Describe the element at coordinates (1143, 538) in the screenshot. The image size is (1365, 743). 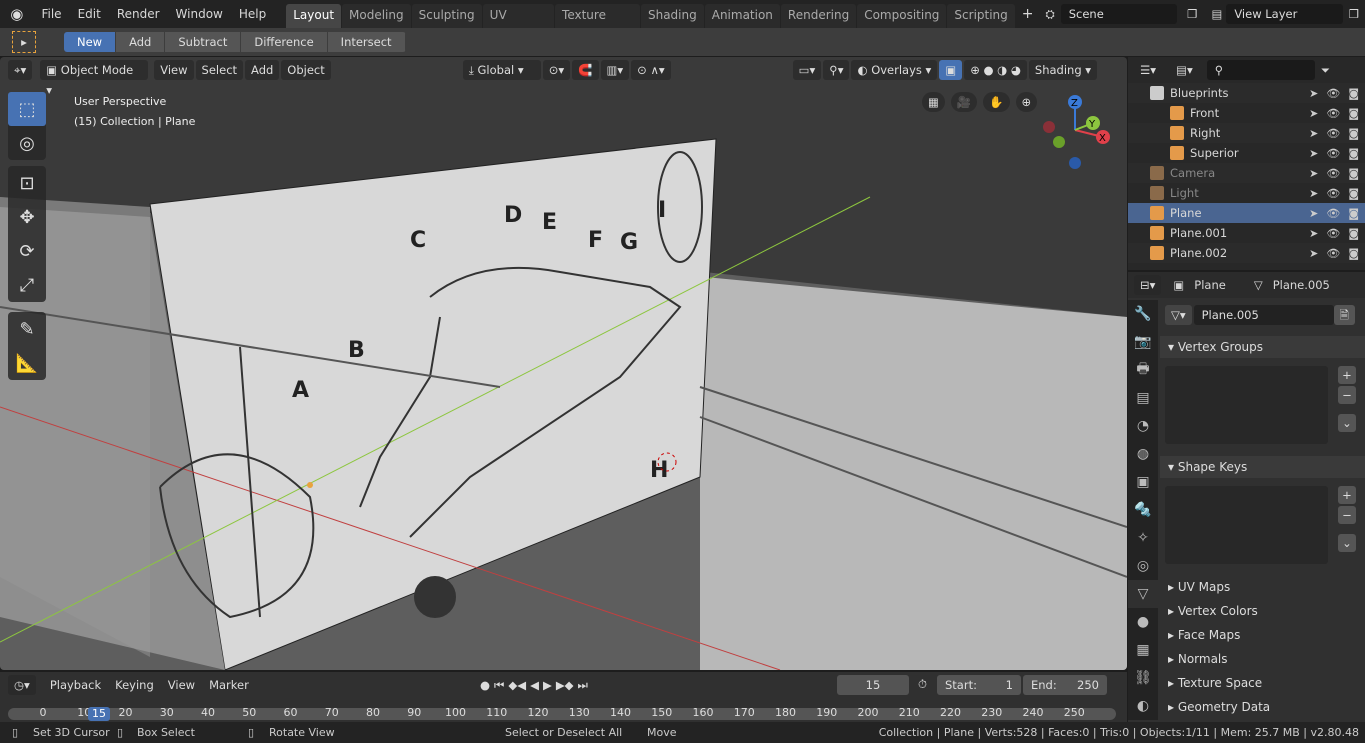
I see `properties-tab-particles: ✧` at that location.